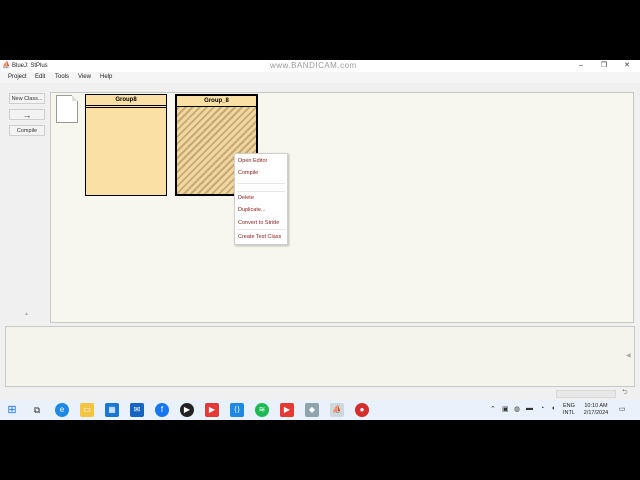  I want to click on class-name: Group_8, so click(216, 101).